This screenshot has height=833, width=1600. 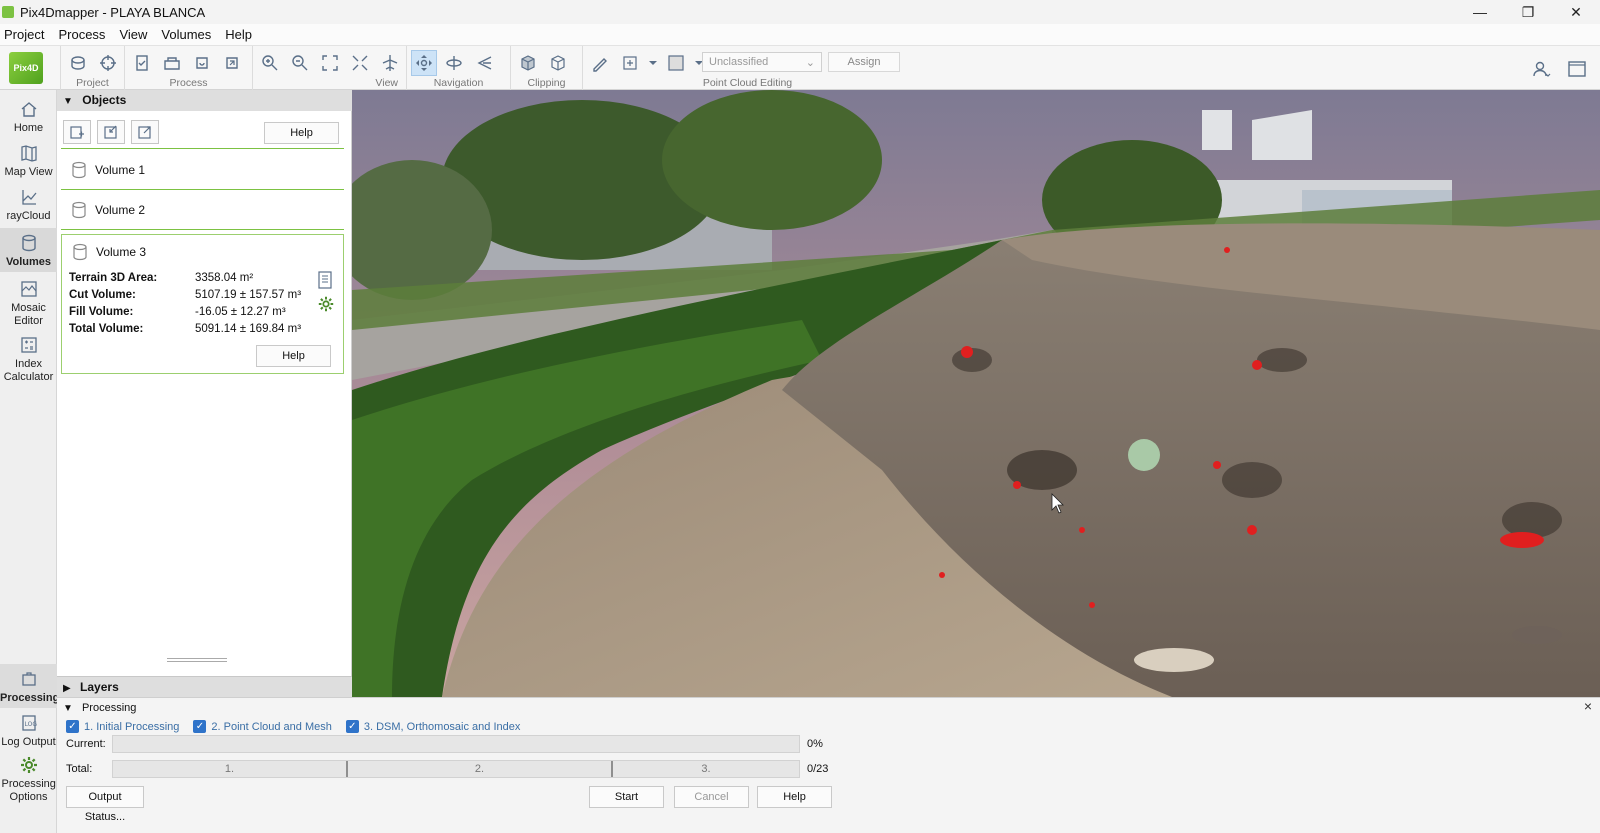 I want to click on menu-help: Help, so click(x=238, y=34).